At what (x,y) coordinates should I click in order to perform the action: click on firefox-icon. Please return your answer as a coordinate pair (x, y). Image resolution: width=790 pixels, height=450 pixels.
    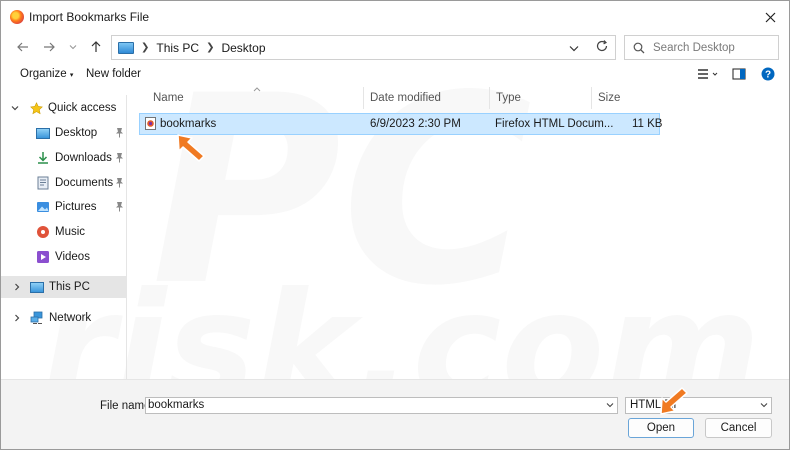
    Looking at the image, I should click on (17, 17).